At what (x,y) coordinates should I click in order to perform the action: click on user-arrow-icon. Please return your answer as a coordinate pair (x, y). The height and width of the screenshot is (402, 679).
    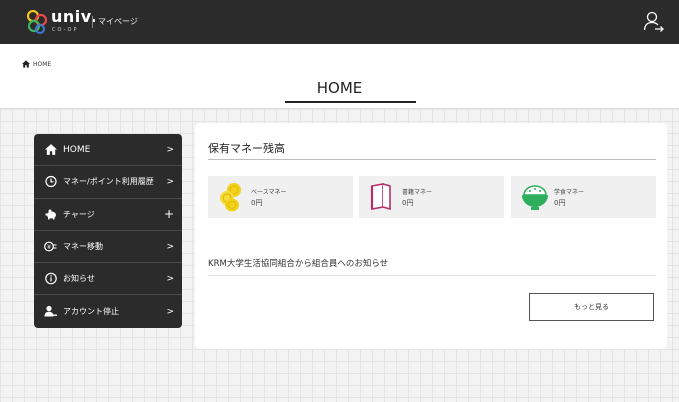
    Looking at the image, I should click on (654, 22).